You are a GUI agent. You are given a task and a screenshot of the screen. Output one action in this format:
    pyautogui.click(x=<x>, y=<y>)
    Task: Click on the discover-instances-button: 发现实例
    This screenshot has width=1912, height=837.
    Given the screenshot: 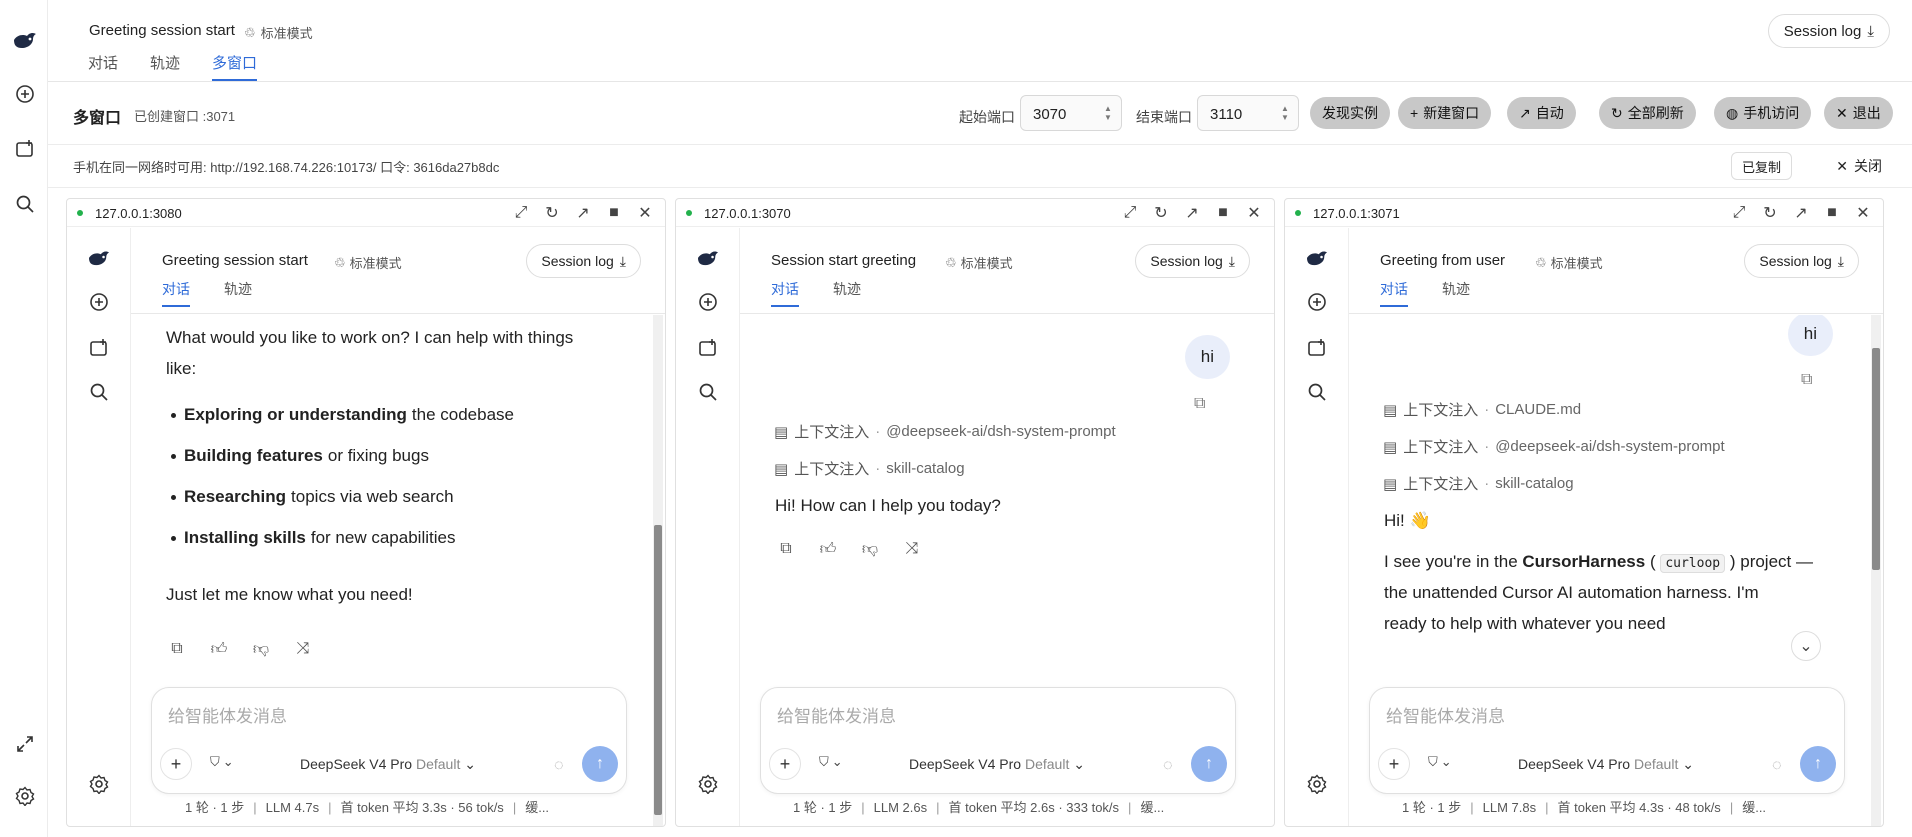 What is the action you would take?
    pyautogui.click(x=1350, y=113)
    